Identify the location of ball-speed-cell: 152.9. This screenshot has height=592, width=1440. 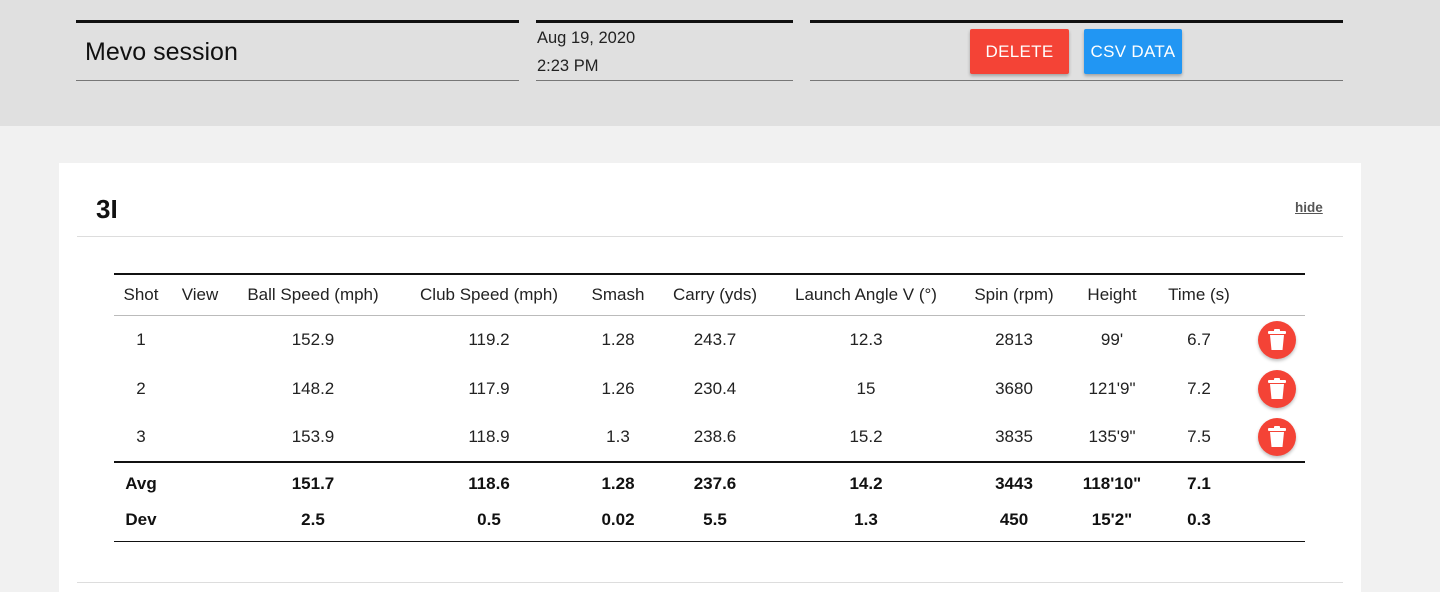
(313, 339).